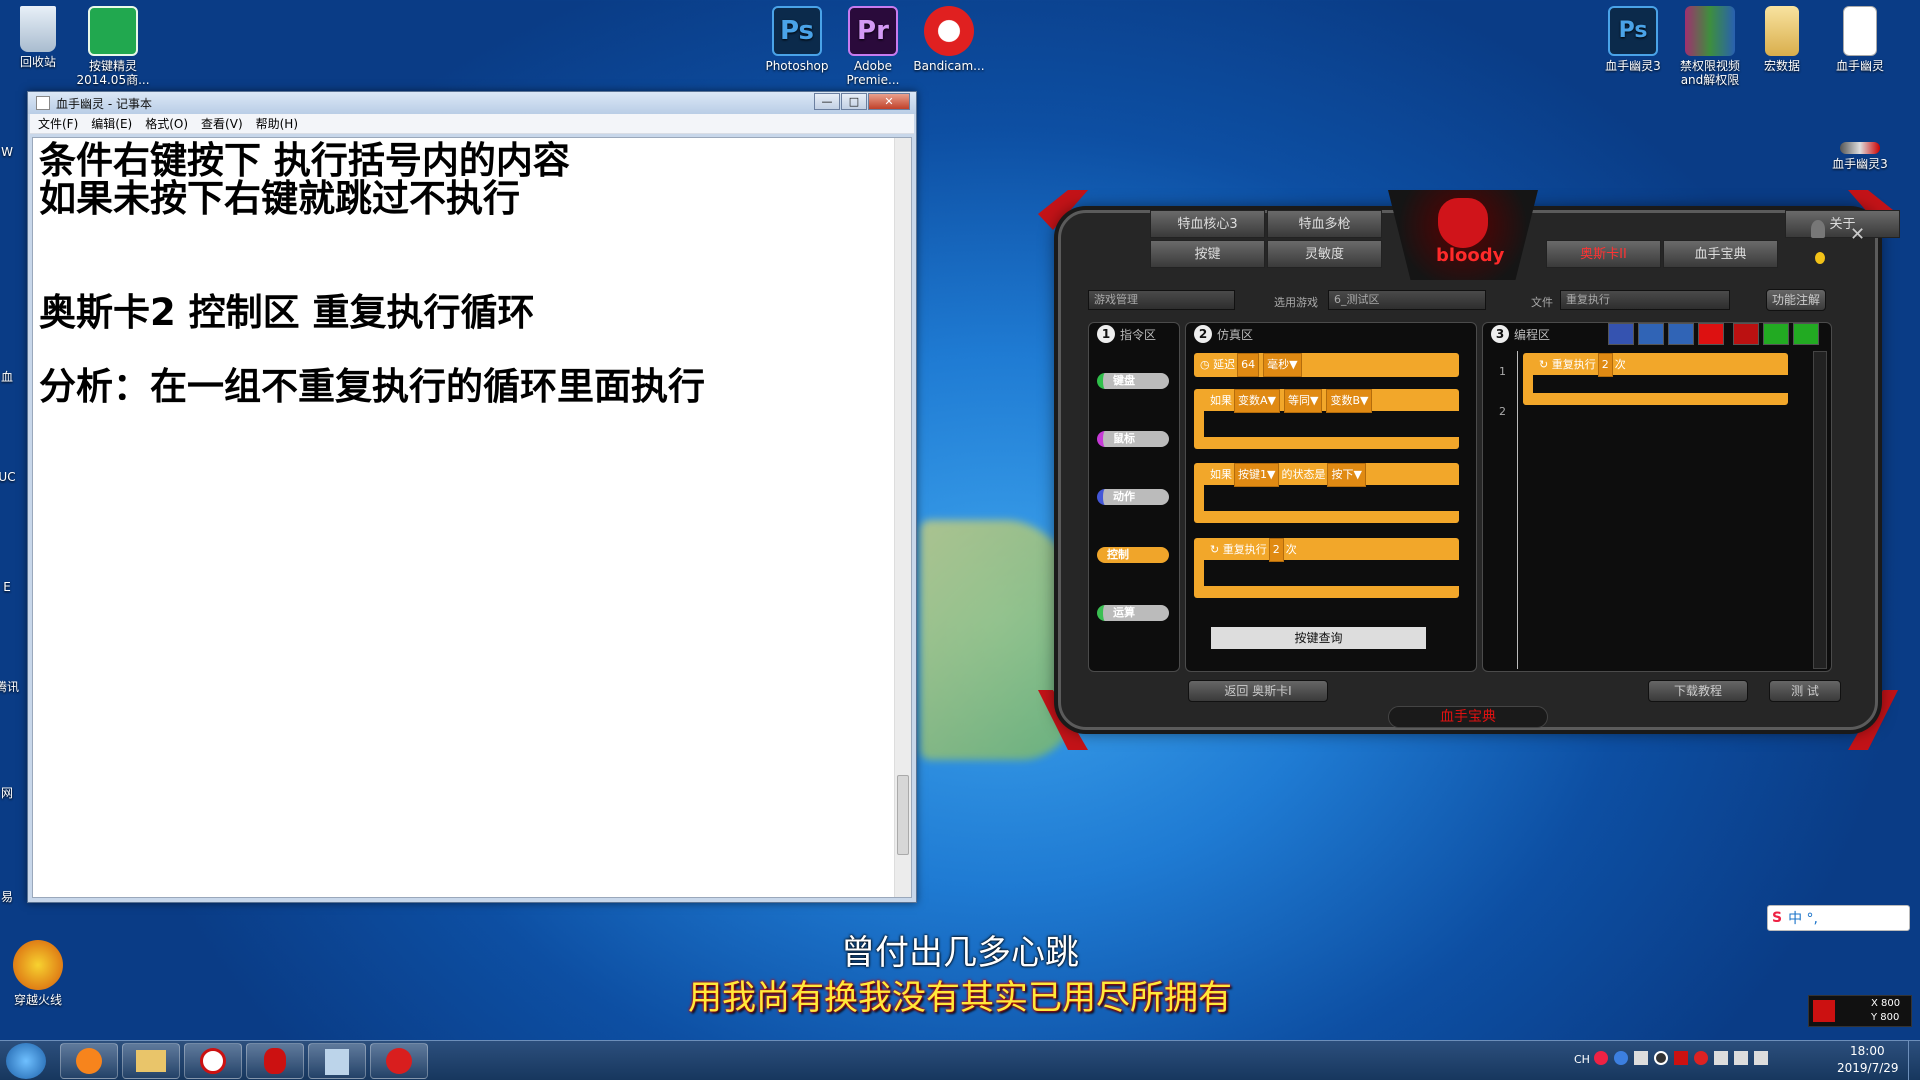  Describe the element at coordinates (89, 1061) in the screenshot. I see `taskbar-app-sogou` at that location.